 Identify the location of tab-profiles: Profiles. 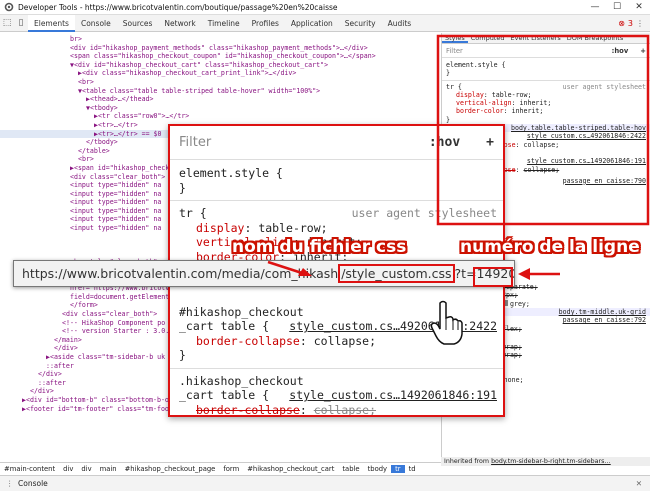
(265, 23).